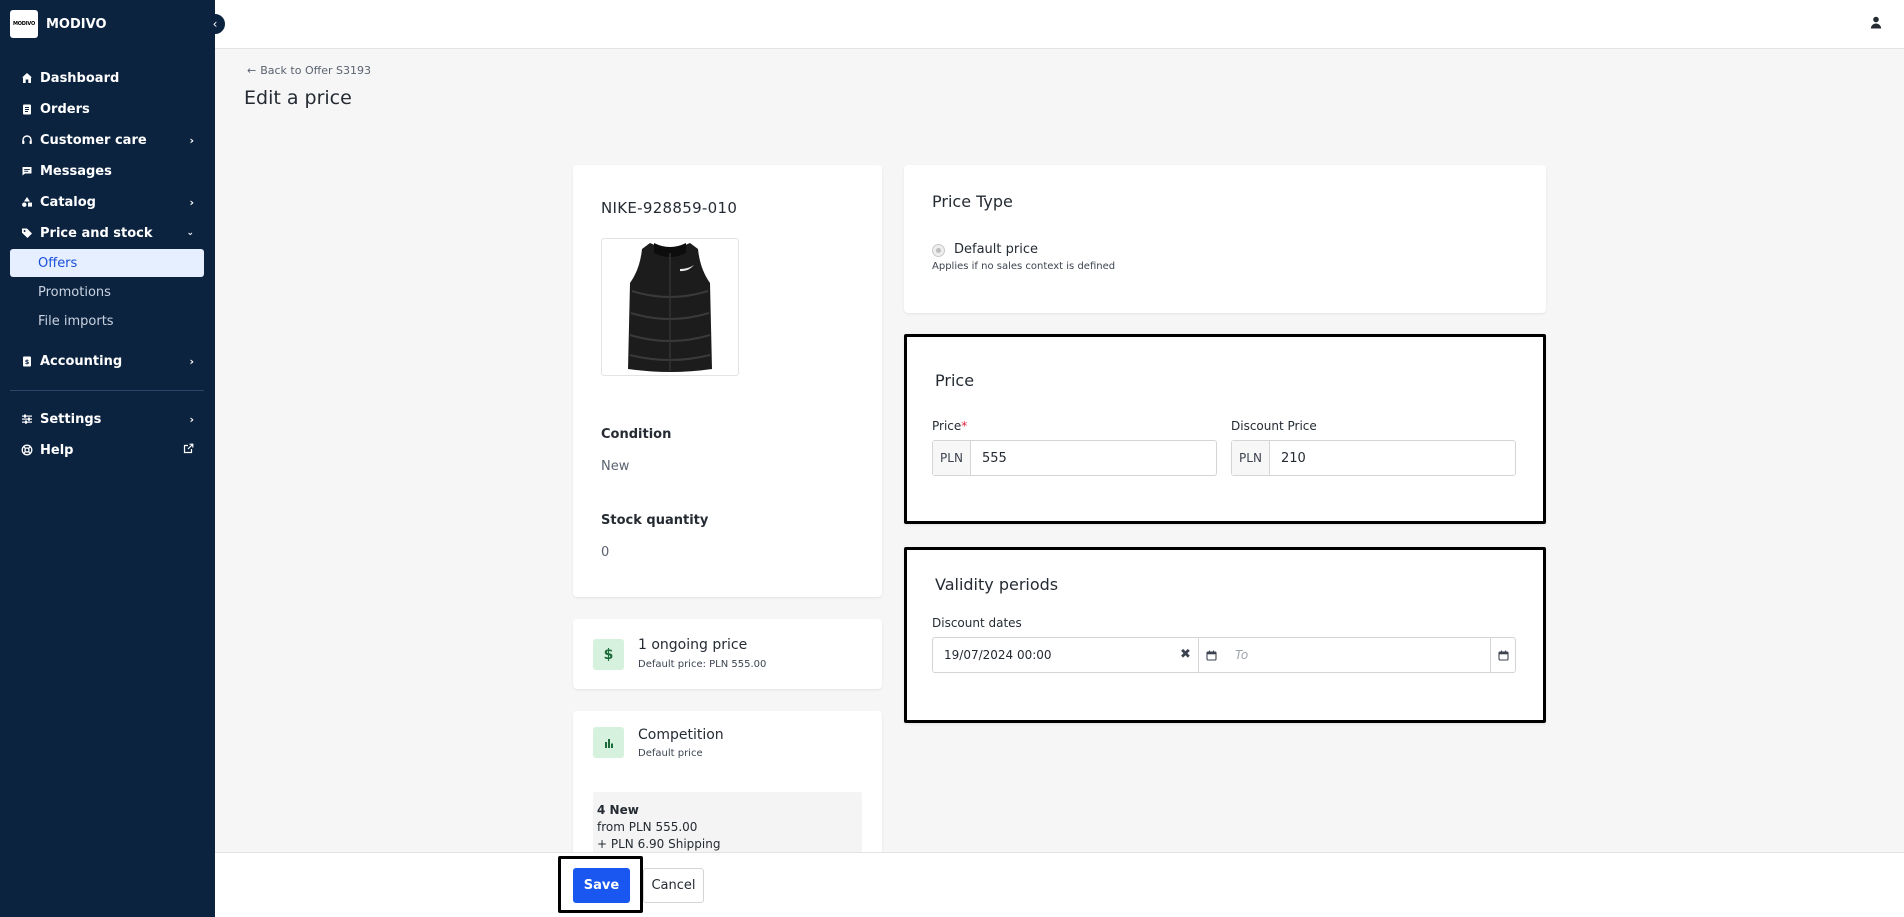 This screenshot has width=1904, height=917. I want to click on price-input: PLN 555, so click(1074, 458).